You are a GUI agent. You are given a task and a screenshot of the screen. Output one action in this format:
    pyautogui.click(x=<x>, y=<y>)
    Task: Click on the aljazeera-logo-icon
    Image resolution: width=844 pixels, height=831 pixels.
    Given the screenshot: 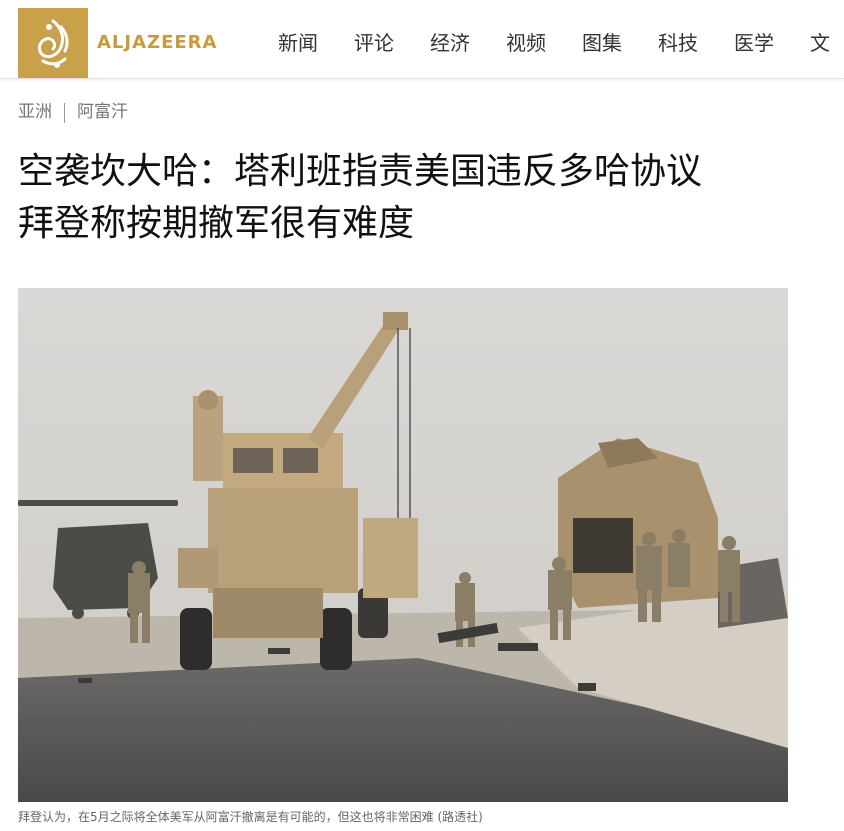 What is the action you would take?
    pyautogui.click(x=53, y=43)
    